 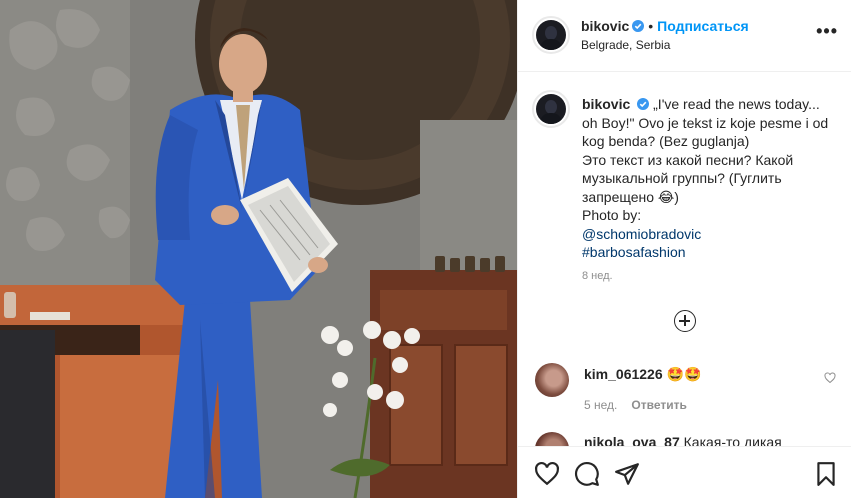 What do you see at coordinates (597, 276) in the screenshot?
I see `caption-time: 8 нед.` at bounding box center [597, 276].